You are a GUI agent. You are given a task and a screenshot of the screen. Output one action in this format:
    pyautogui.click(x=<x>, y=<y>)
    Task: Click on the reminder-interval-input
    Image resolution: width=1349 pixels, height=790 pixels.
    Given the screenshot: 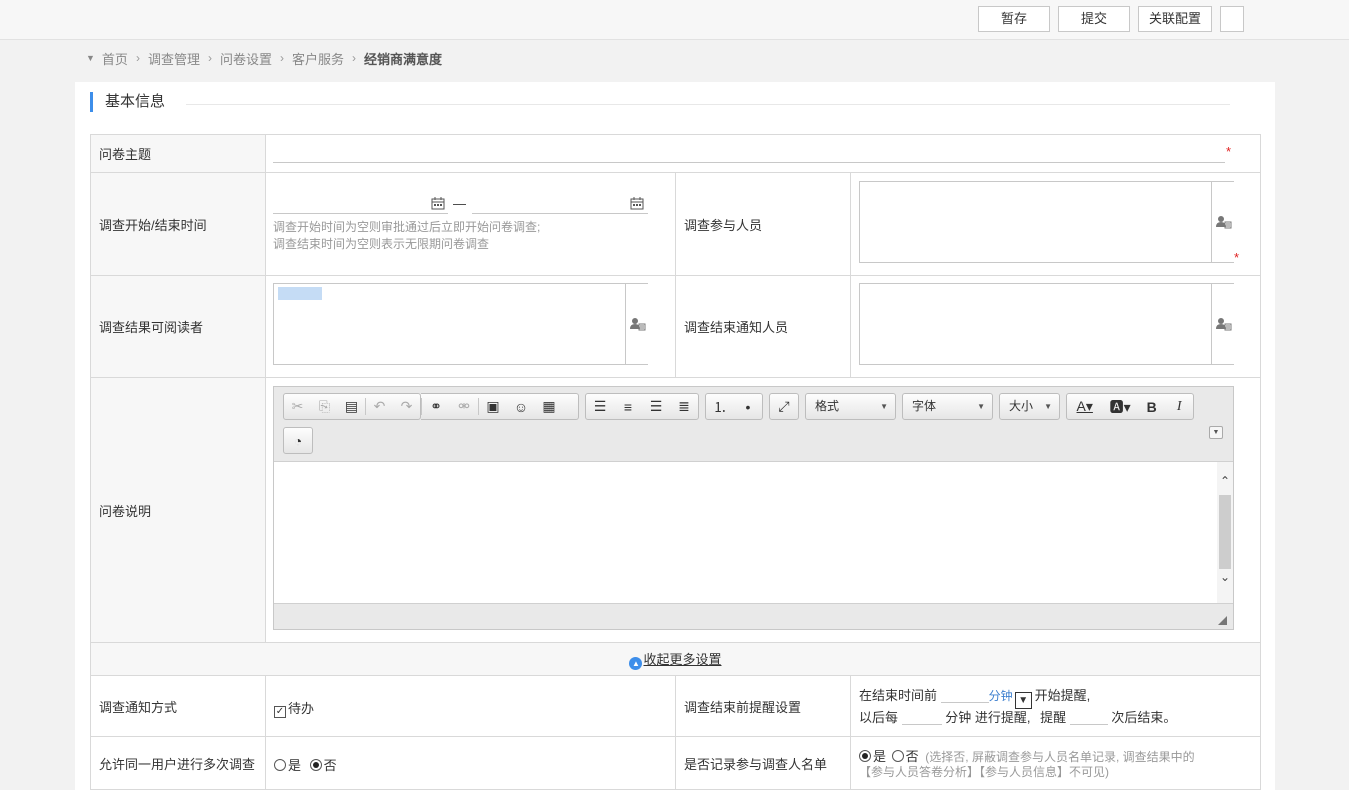 What is the action you would take?
    pyautogui.click(x=921, y=717)
    